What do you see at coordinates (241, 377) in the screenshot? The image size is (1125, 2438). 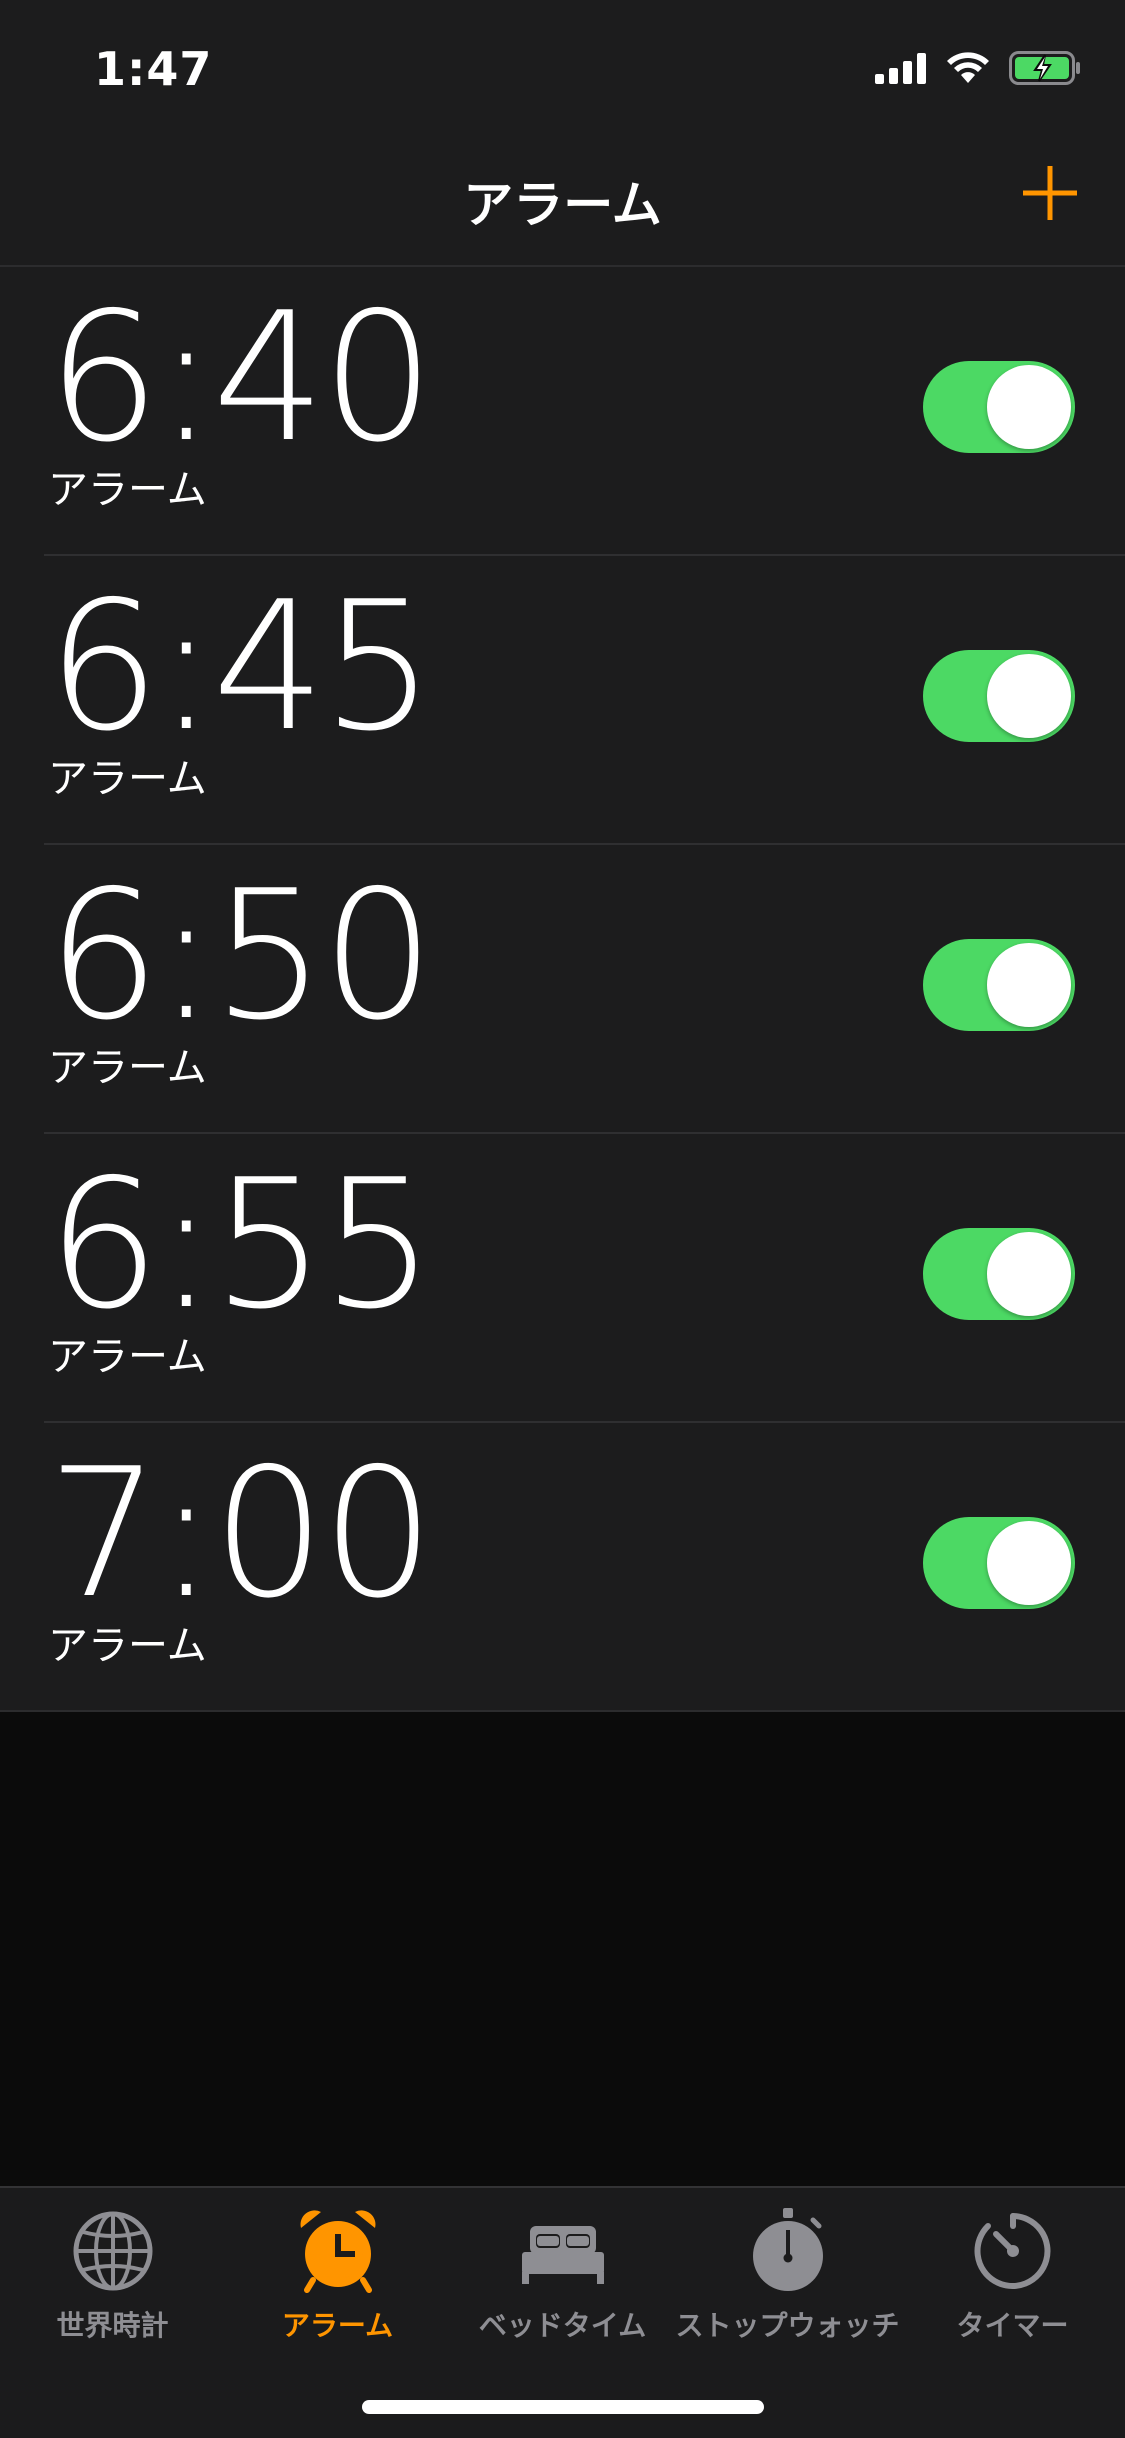 I see `alarm-time: 6:40` at bounding box center [241, 377].